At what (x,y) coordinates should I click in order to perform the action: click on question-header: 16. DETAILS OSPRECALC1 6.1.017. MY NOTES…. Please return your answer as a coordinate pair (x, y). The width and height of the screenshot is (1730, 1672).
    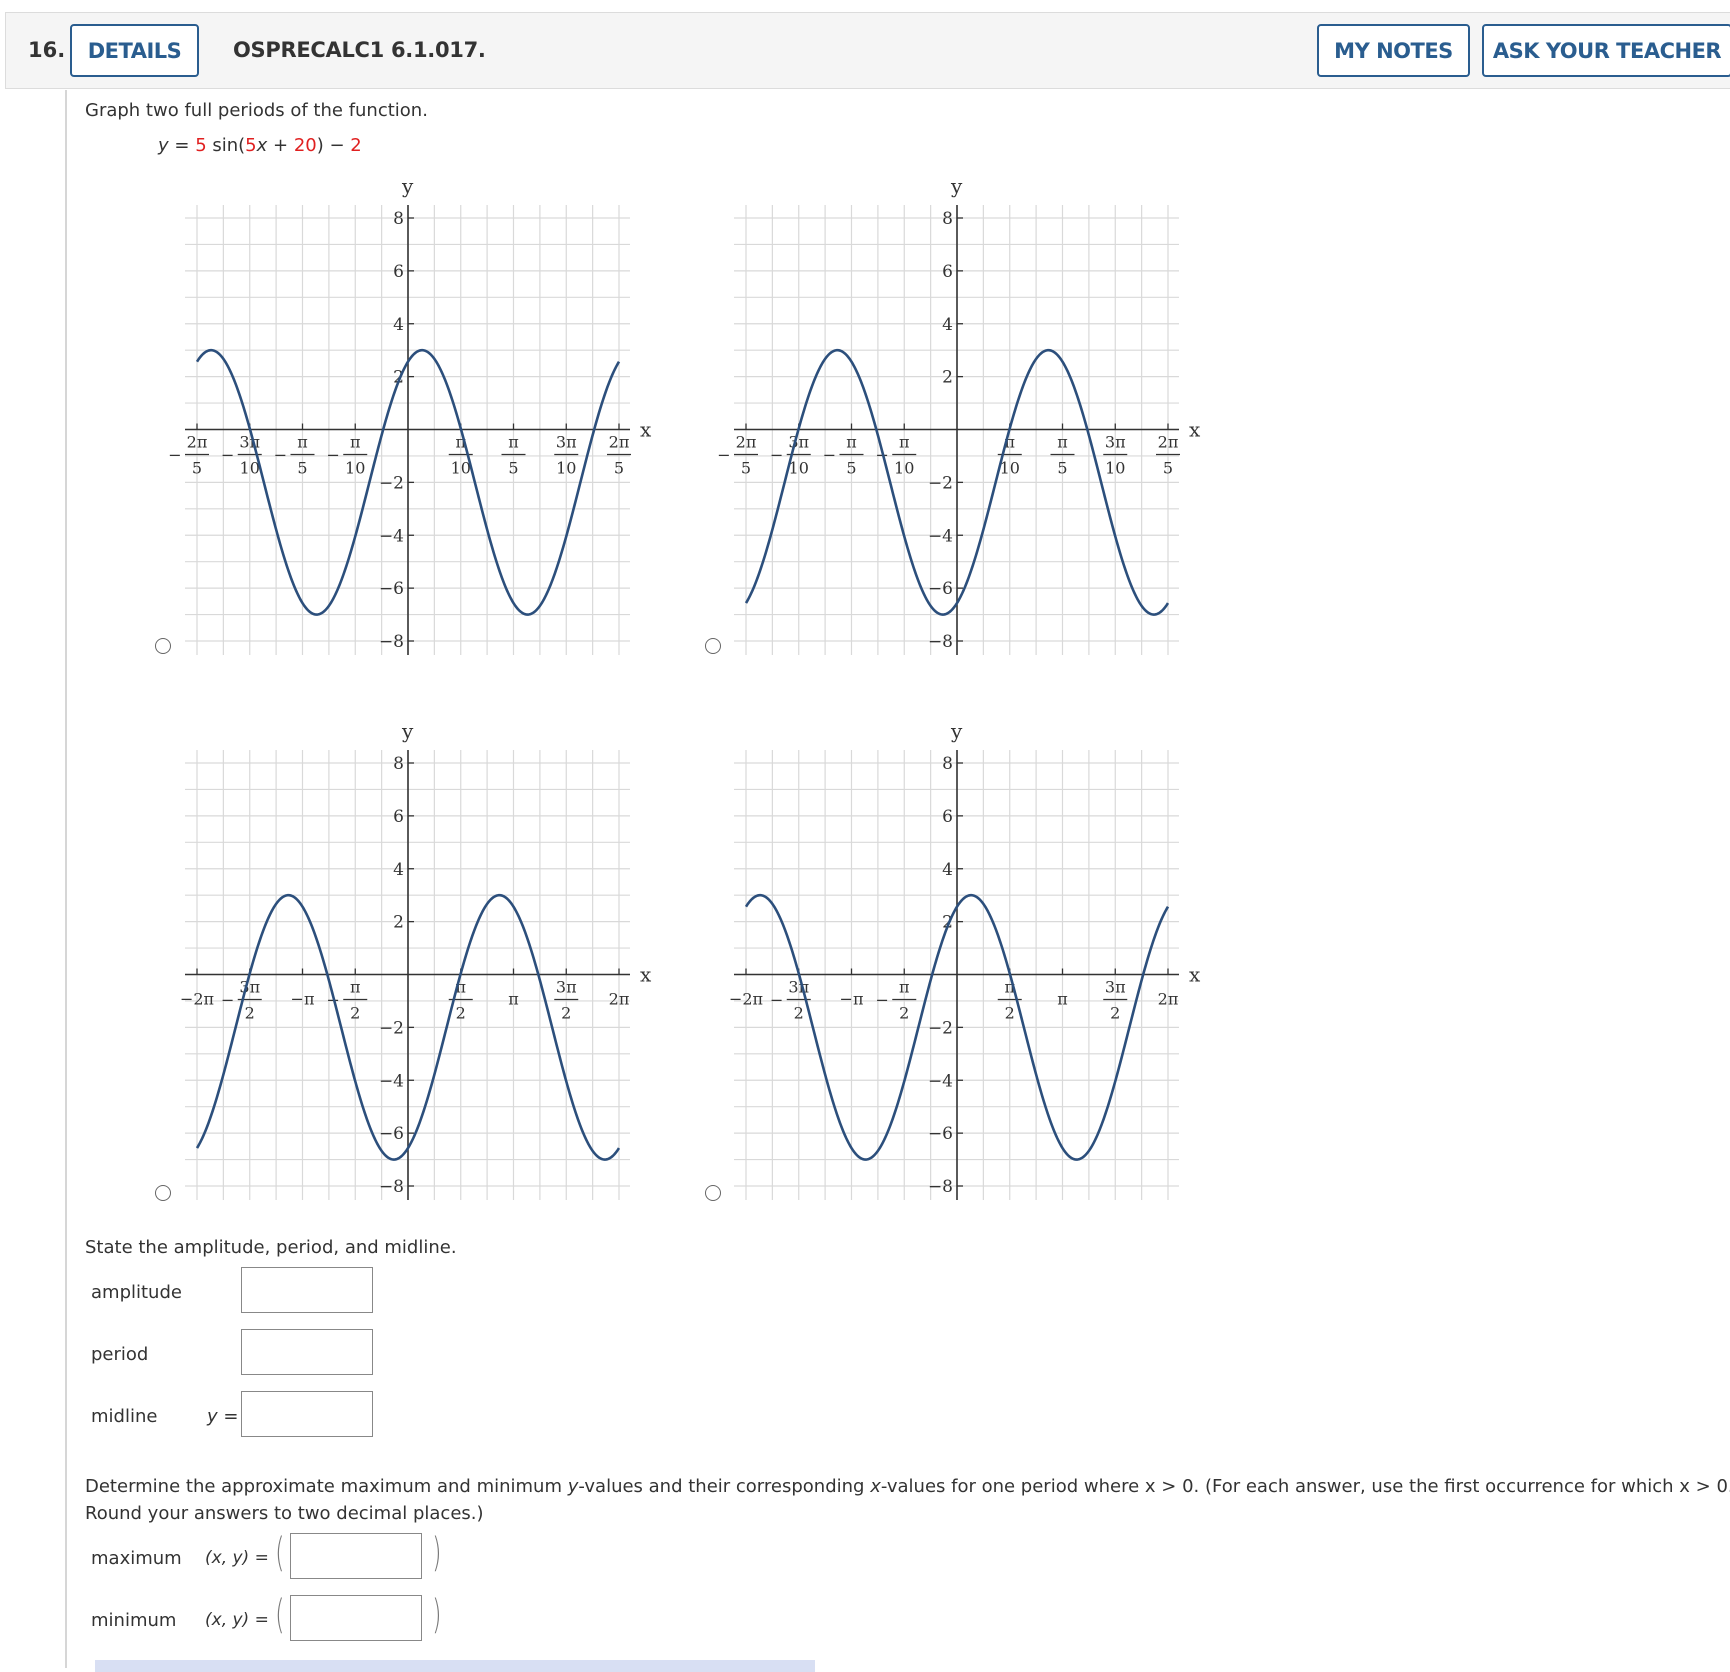
    Looking at the image, I should click on (867, 50).